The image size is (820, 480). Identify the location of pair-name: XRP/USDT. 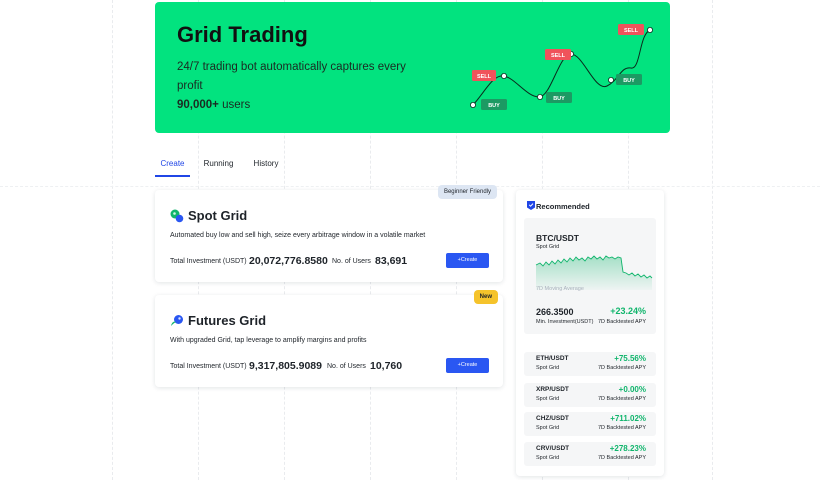
(552, 389).